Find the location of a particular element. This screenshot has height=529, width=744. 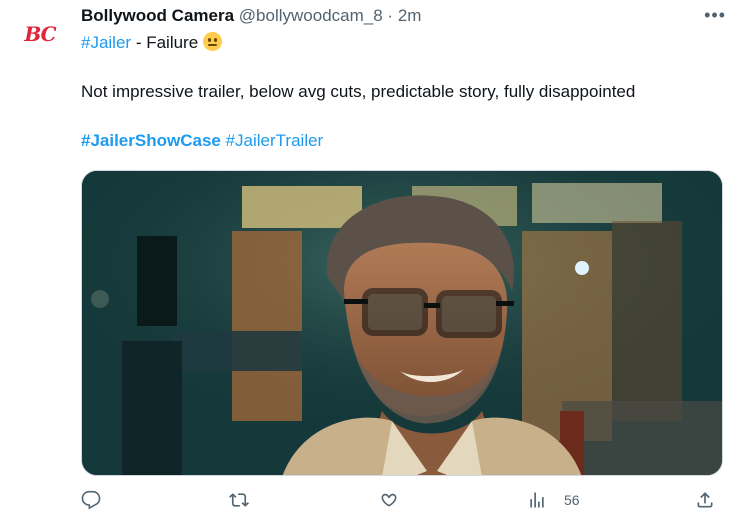

author-handle: @bollywoodcam_8 is located at coordinates (311, 15).